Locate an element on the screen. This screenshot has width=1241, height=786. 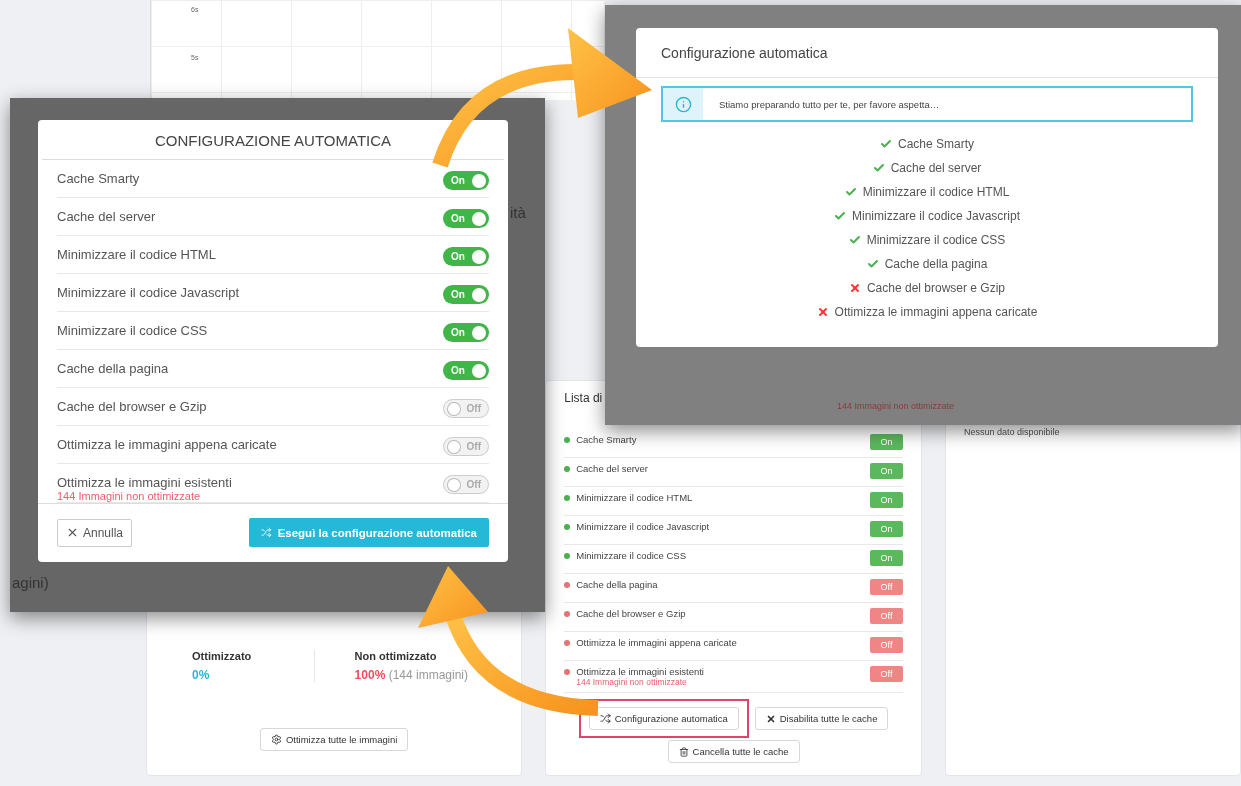
option-label: Minimizzare il codice CSS is located at coordinates (132, 330).